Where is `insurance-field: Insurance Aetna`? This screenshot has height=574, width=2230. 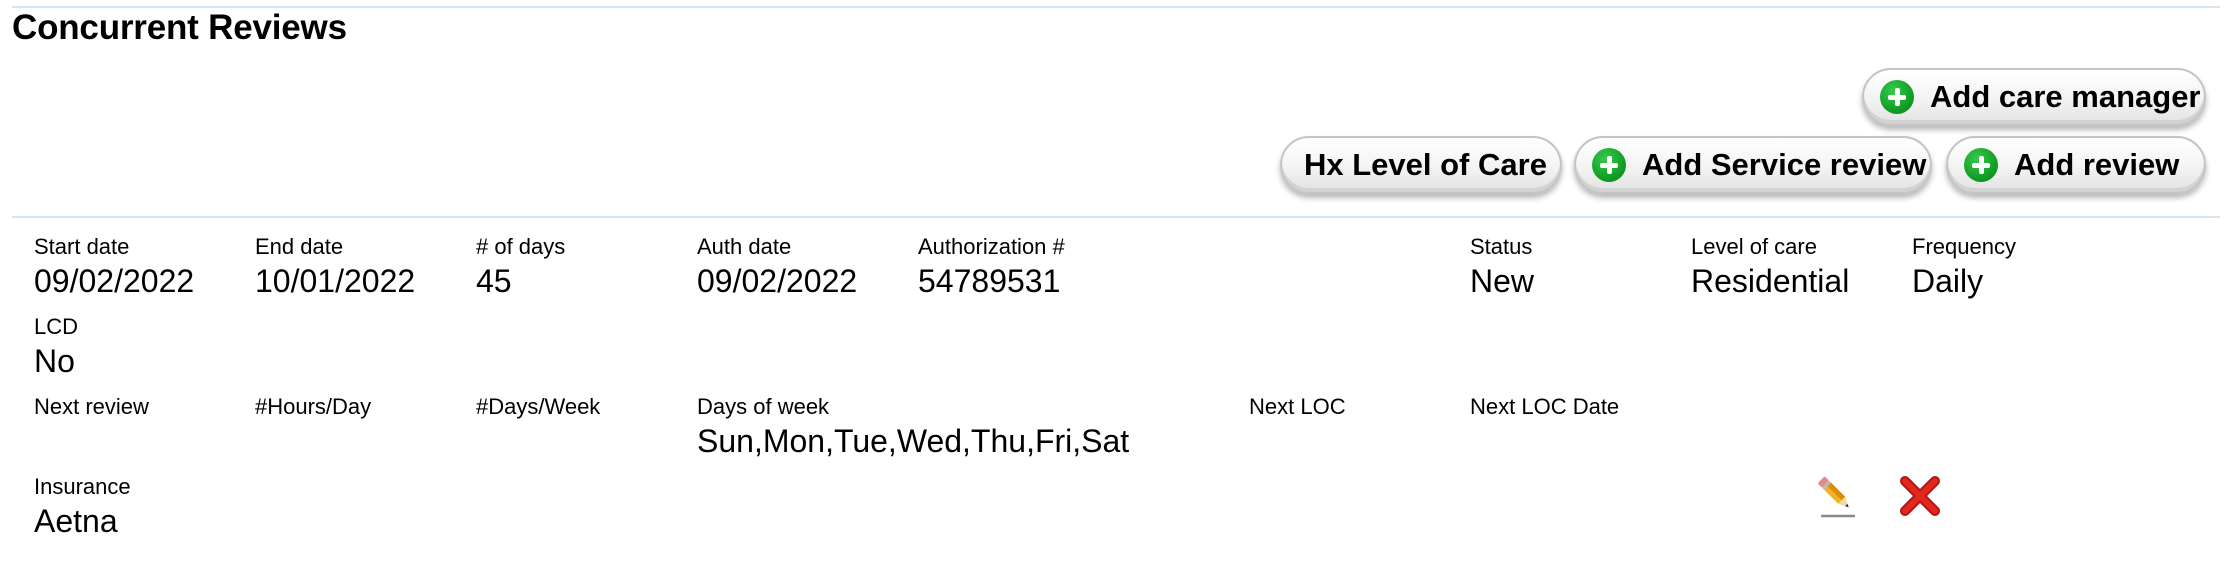
insurance-field: Insurance Aetna is located at coordinates (82, 507).